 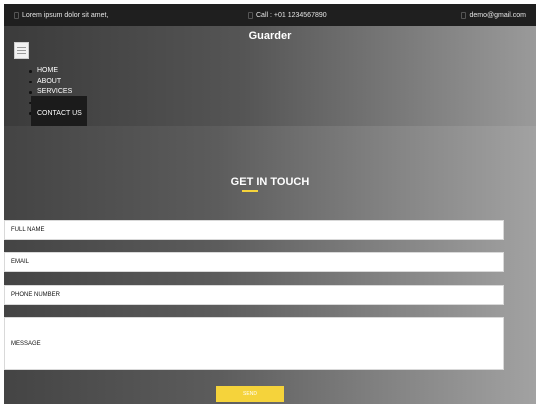 I want to click on topbar-email: demo@gmail.com, so click(x=493, y=15).